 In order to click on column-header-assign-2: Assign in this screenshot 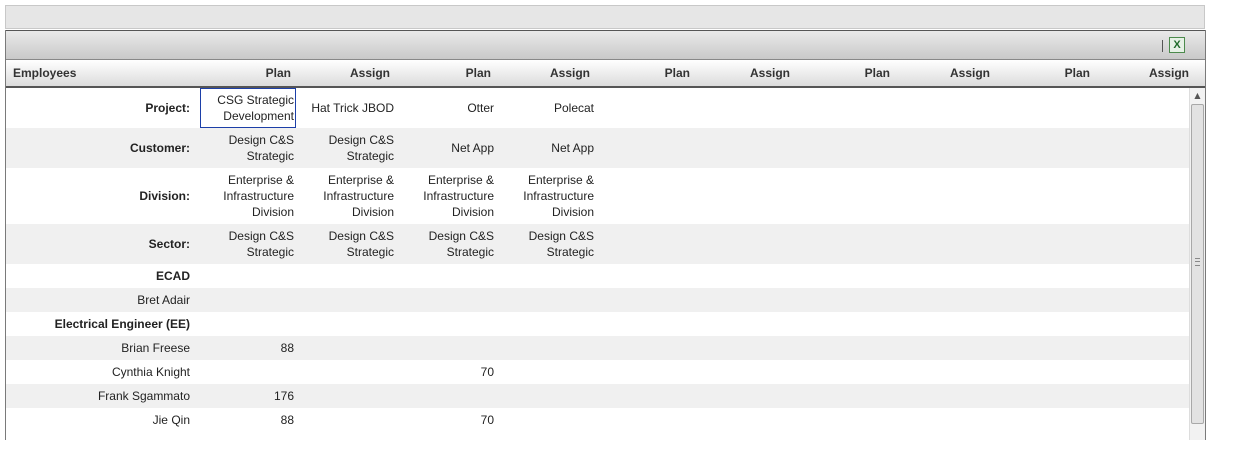, I will do `click(570, 73)`.